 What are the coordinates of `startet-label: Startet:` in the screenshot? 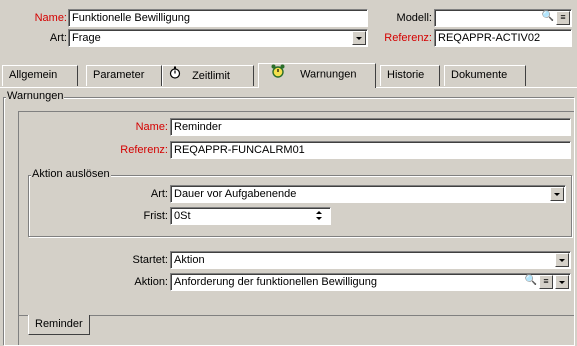 It's located at (150, 260).